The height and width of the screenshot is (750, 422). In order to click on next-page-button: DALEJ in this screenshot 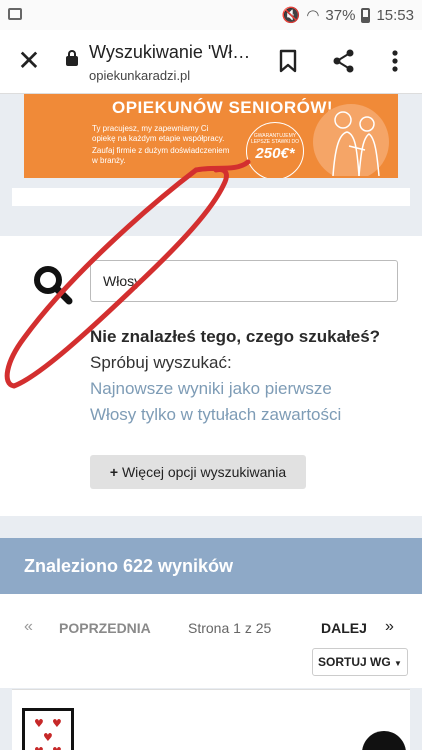, I will do `click(344, 628)`.